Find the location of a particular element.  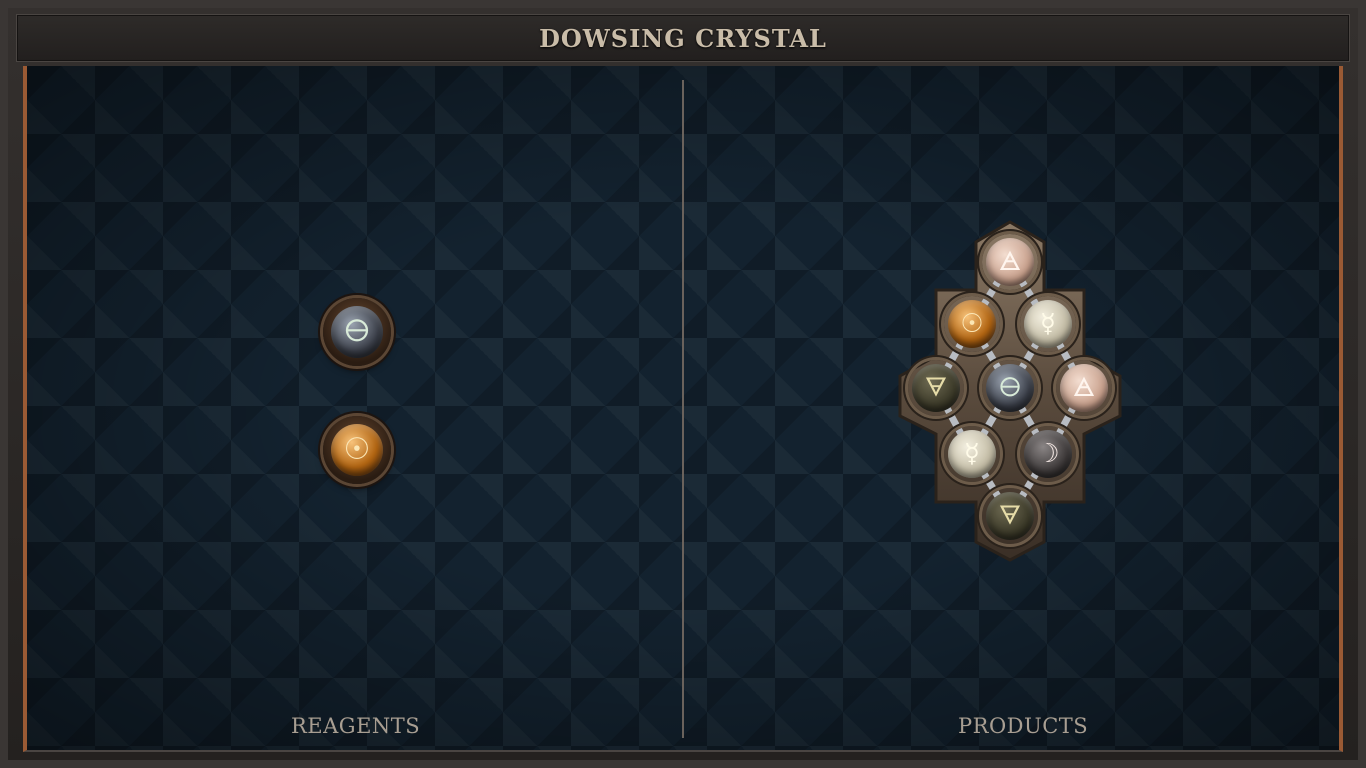

reagent-slot-salt: 🜔 is located at coordinates (357, 332).